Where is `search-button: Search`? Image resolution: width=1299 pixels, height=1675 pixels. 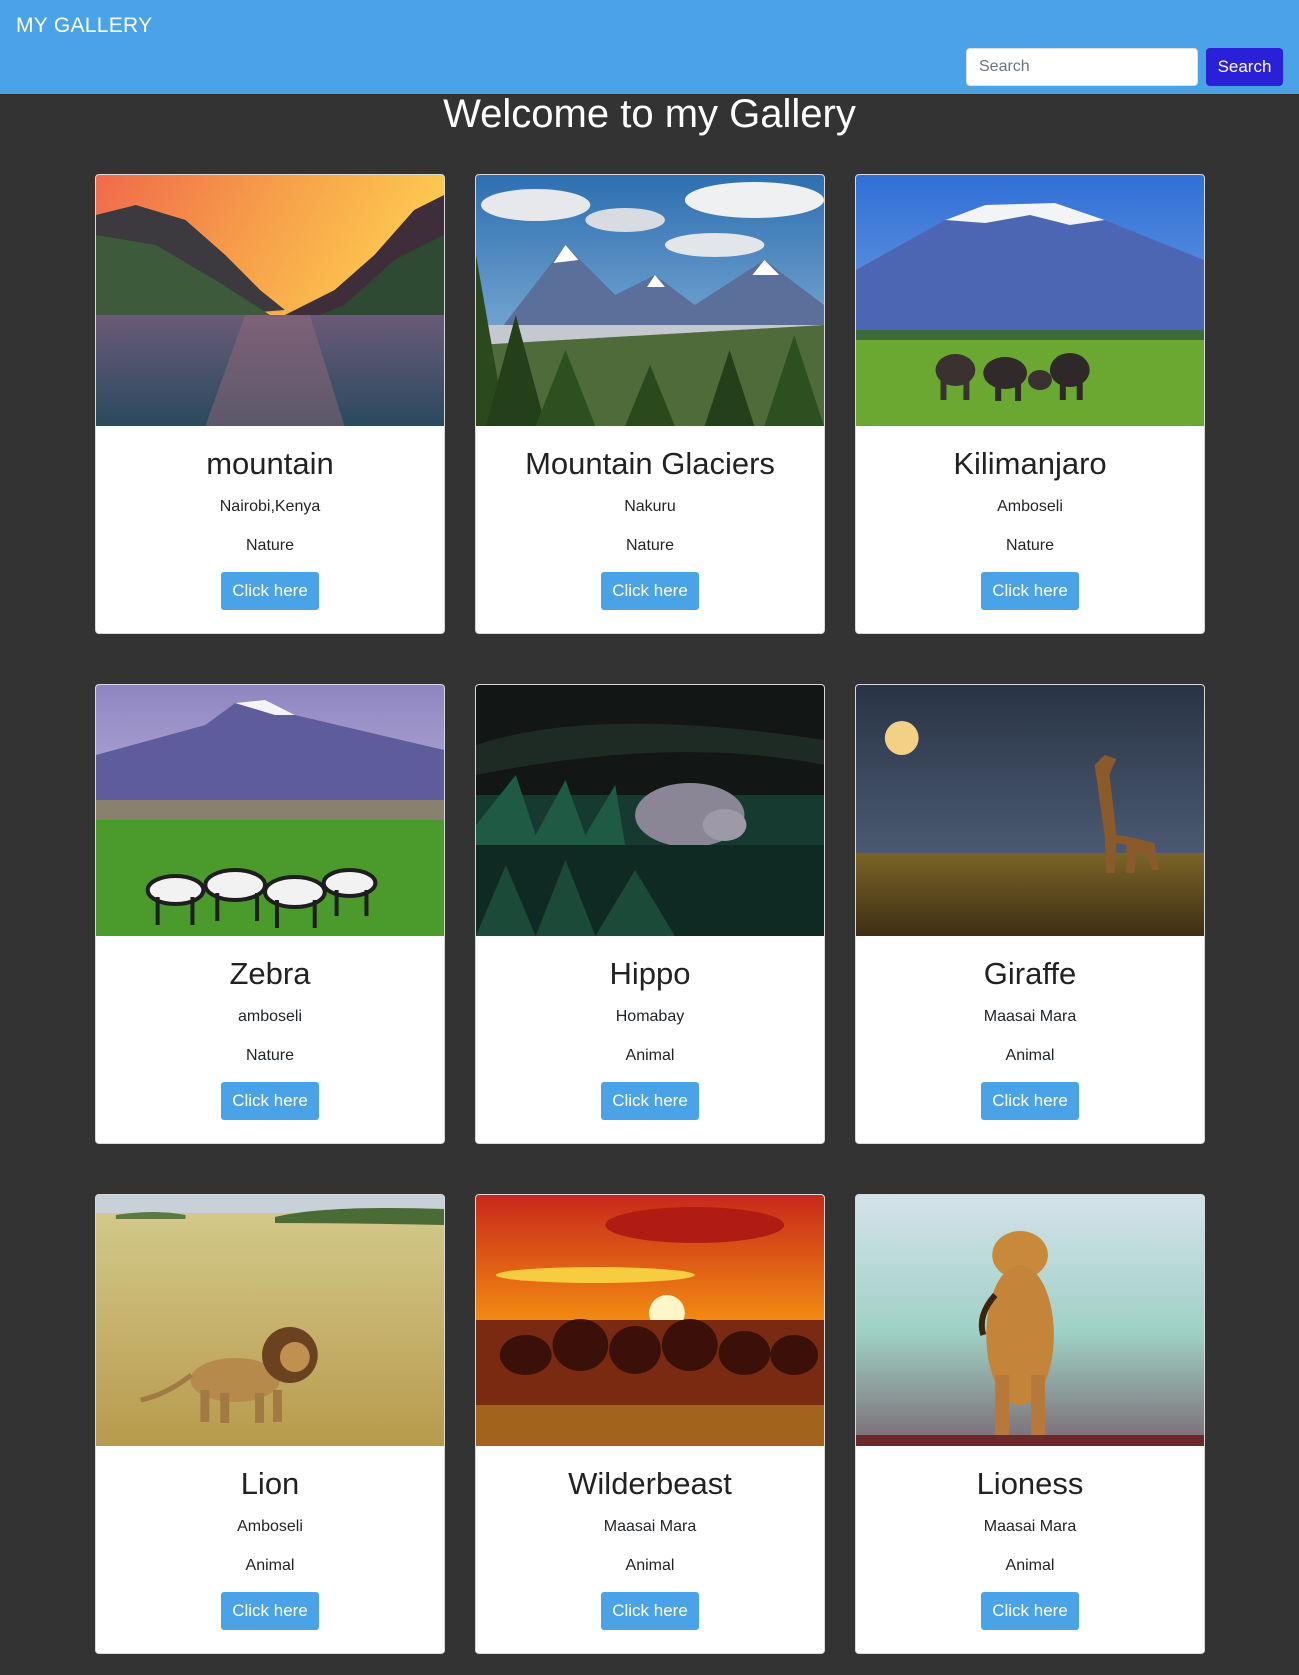
search-button: Search is located at coordinates (1244, 67).